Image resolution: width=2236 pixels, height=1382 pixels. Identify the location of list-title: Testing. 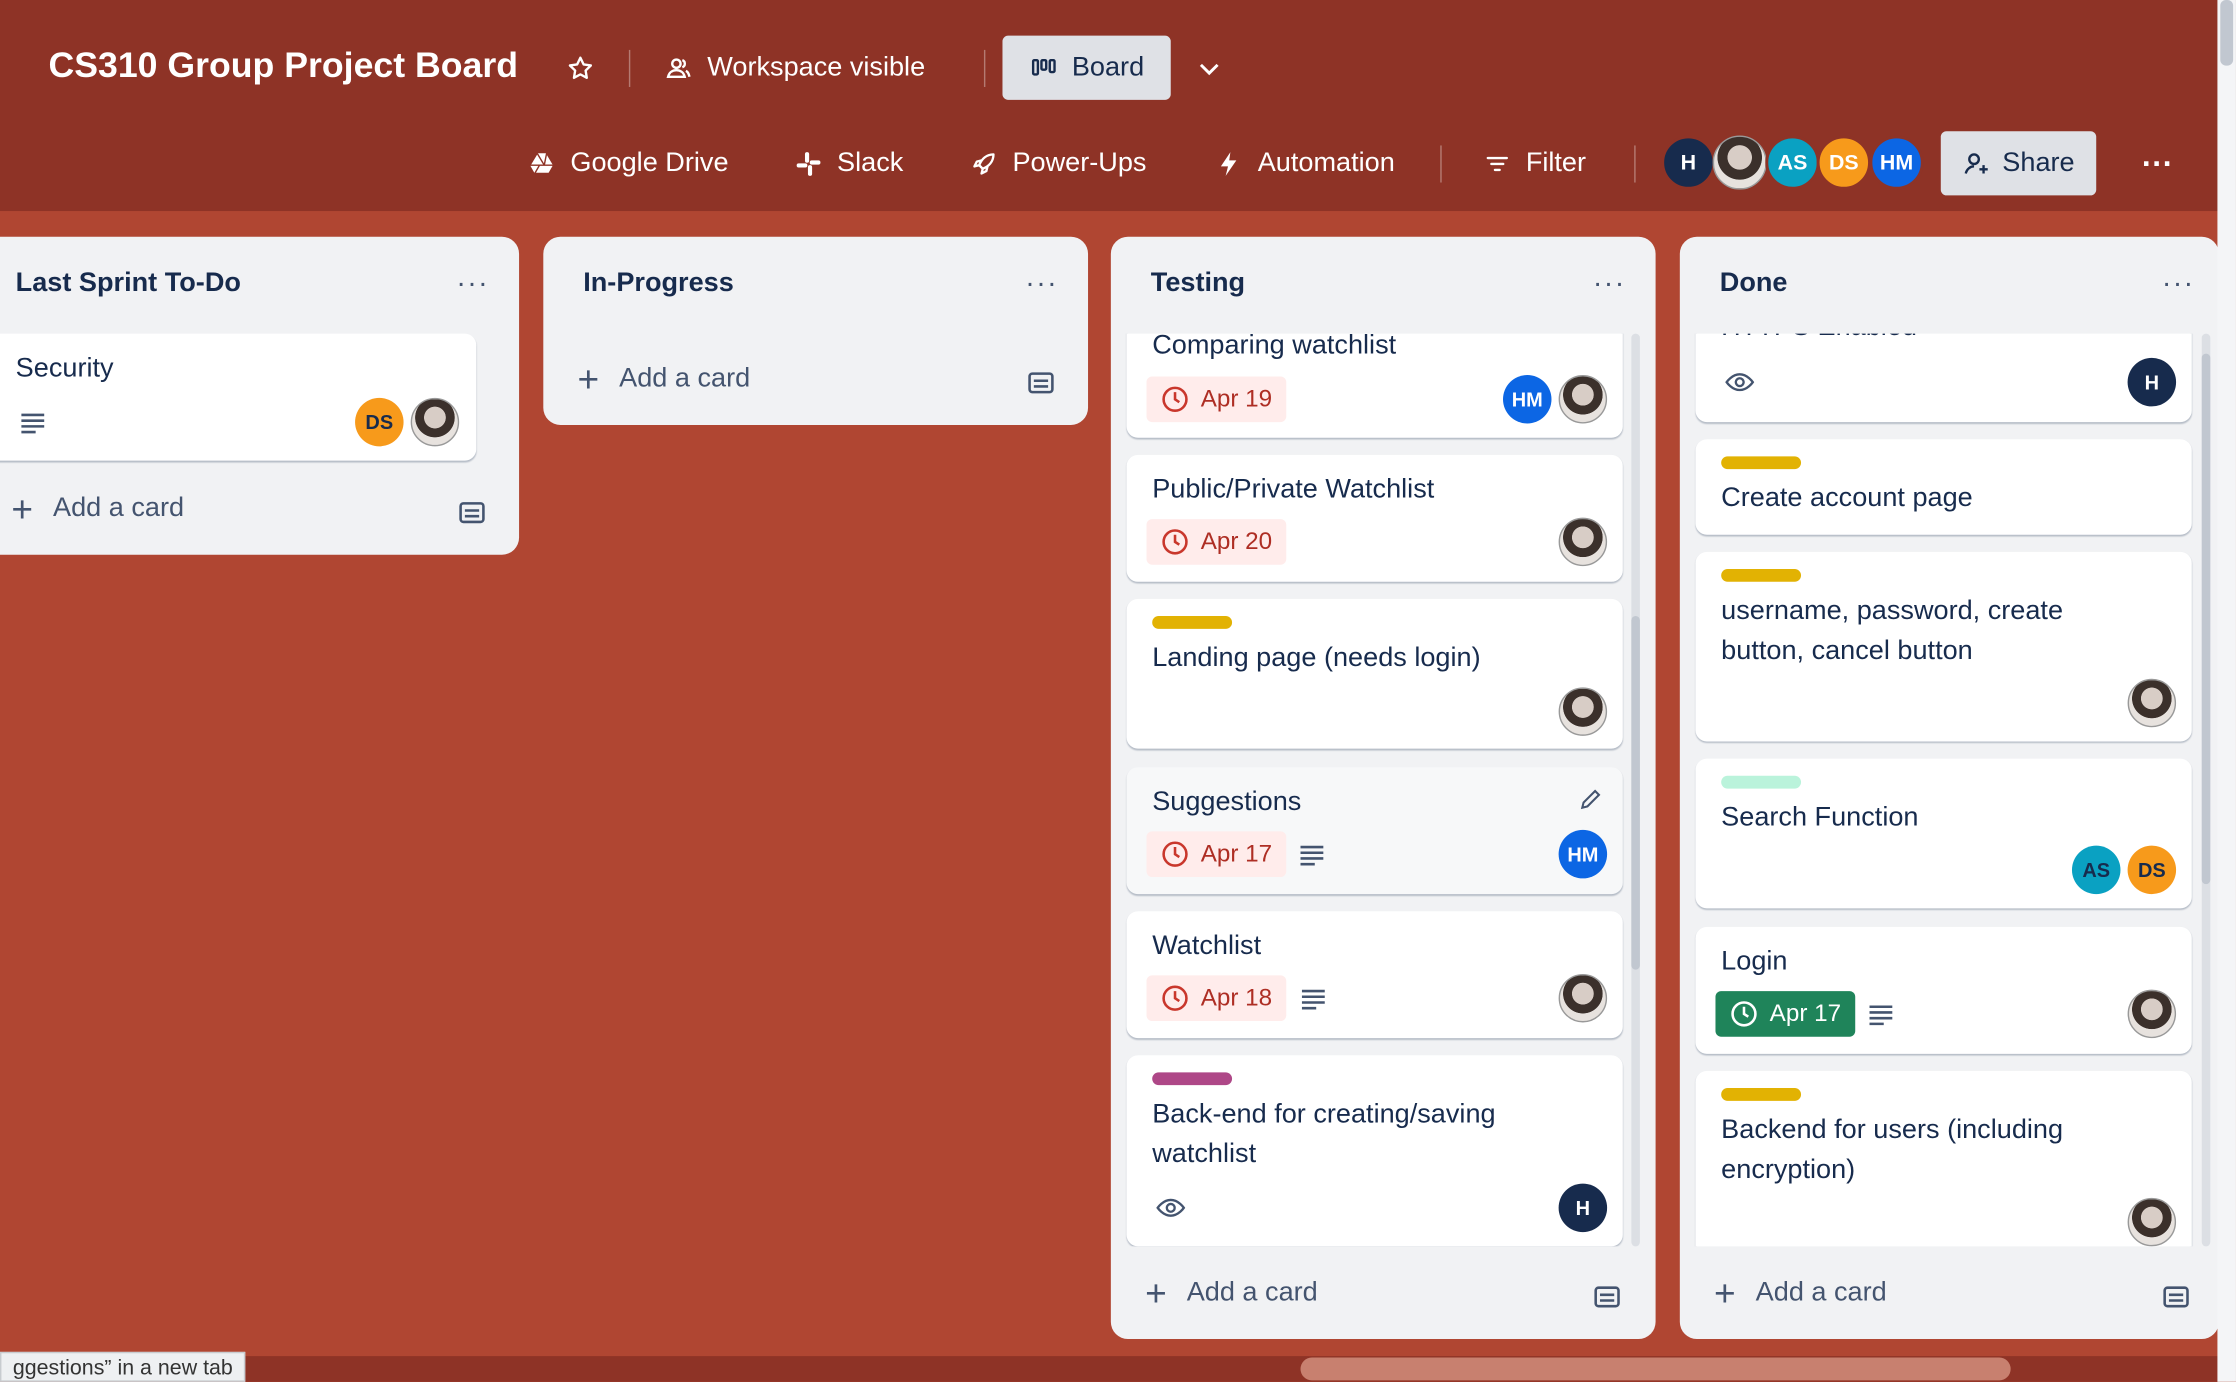
(1198, 283).